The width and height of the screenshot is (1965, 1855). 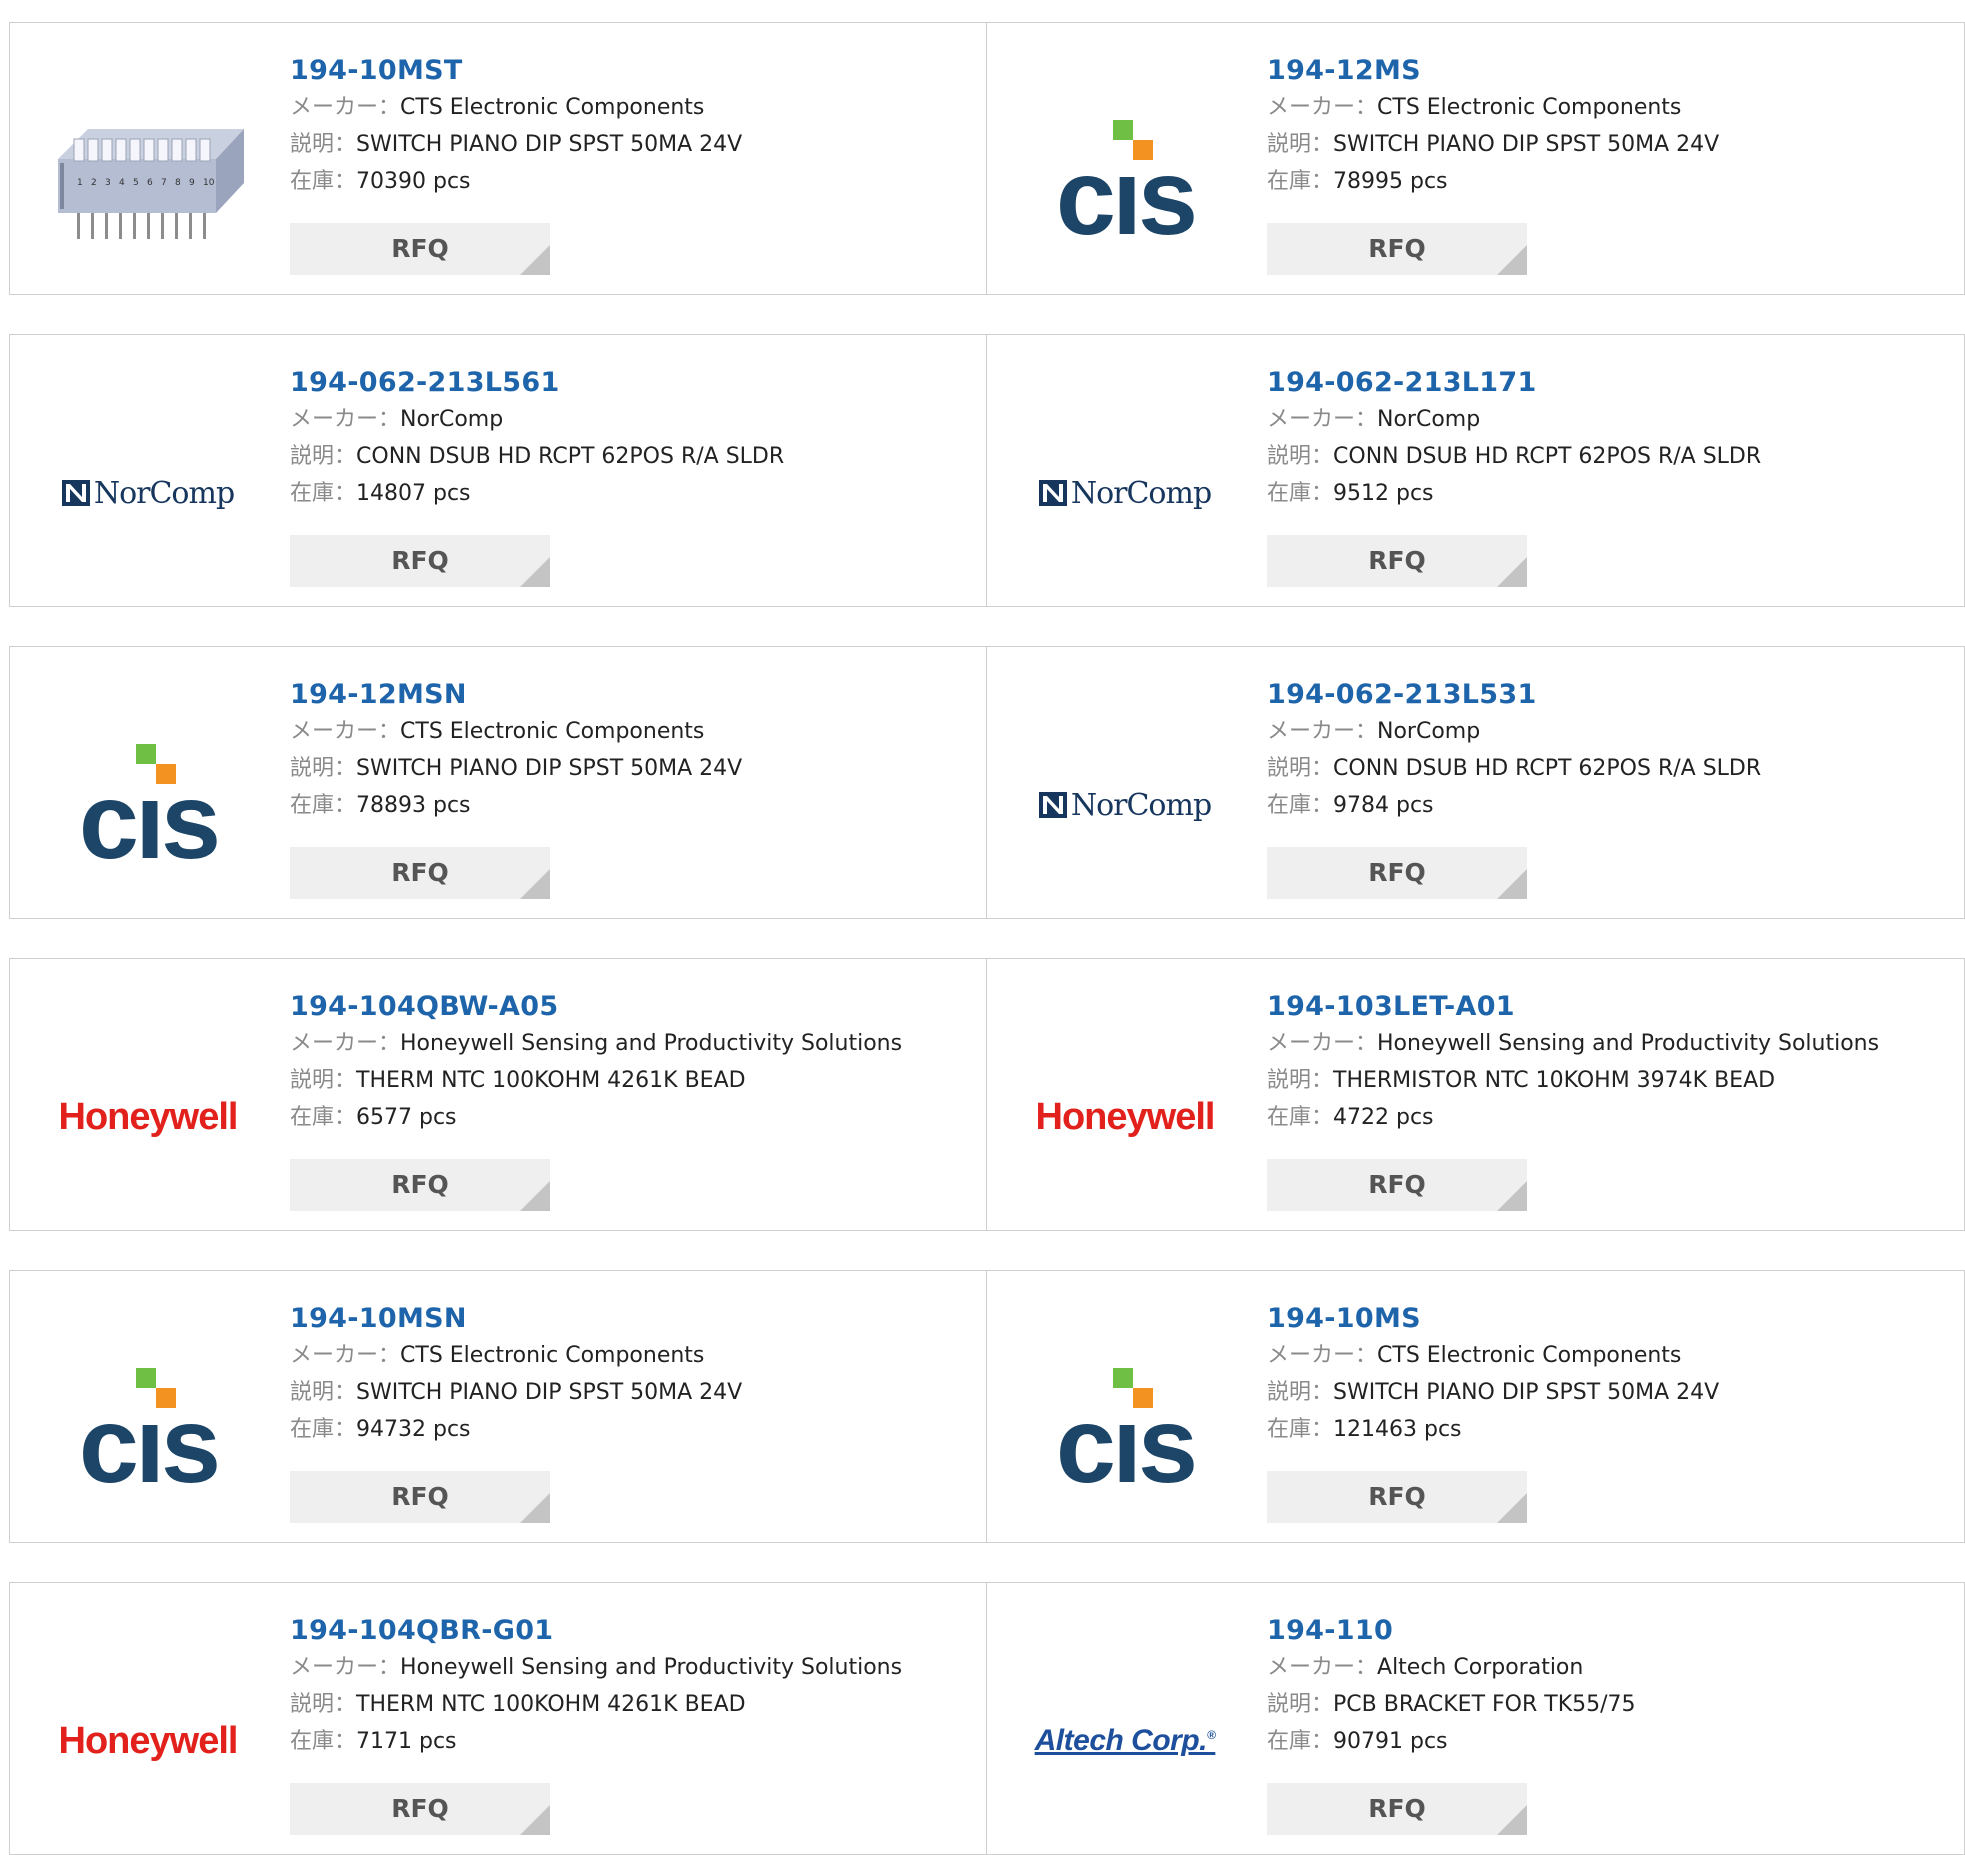 What do you see at coordinates (1547, 456) in the screenshot?
I see `description-value: CONN DSUB HD RCPT 62POS R/A SLDR` at bounding box center [1547, 456].